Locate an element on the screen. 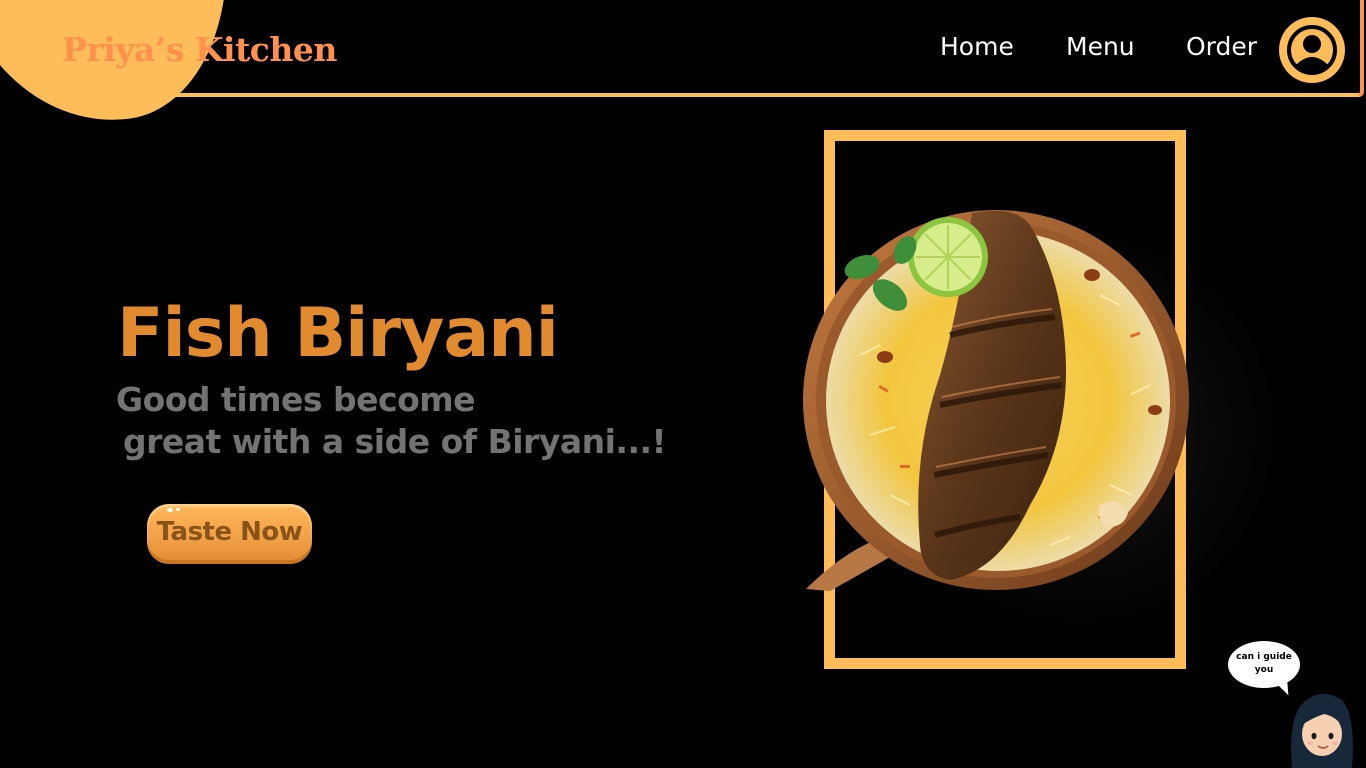  guide-speech-bubble: can i guide you is located at coordinates (1264, 664).